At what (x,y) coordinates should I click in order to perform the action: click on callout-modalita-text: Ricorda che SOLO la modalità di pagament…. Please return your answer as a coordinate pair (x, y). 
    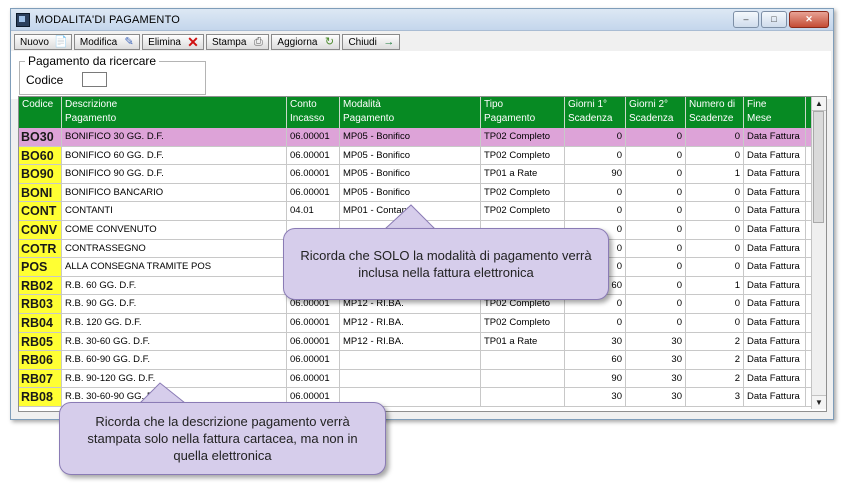
    Looking at the image, I should click on (446, 264).